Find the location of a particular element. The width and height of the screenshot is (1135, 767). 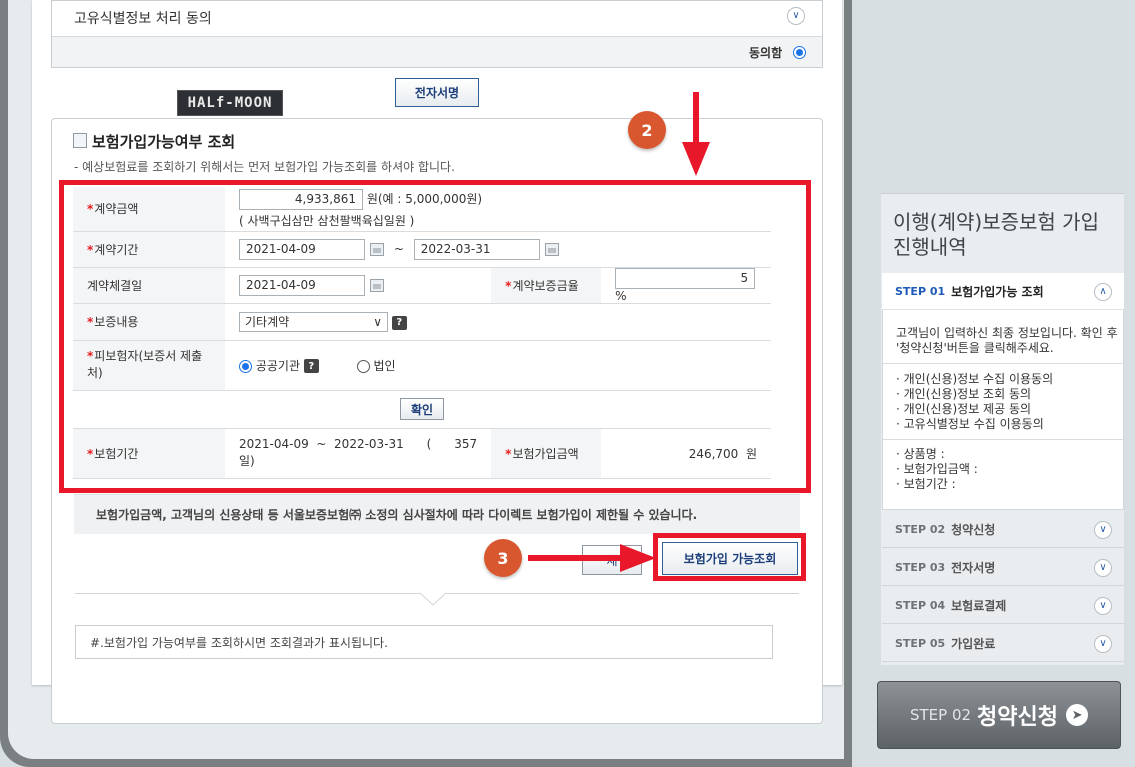

summary-list: · 상품명 : · 보험가입금액 : · 보험기간 : is located at coordinates (937, 469).